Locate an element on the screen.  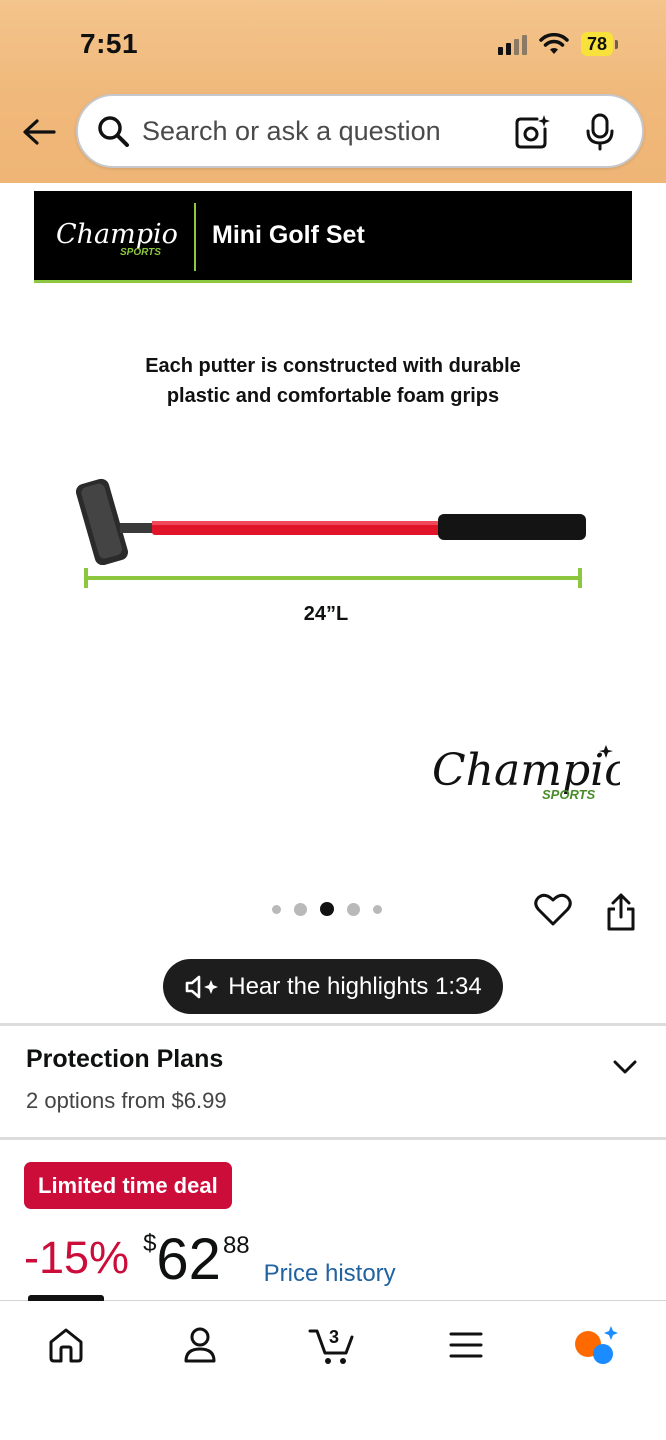
price-currency: $ is located at coordinates (150, 1243).